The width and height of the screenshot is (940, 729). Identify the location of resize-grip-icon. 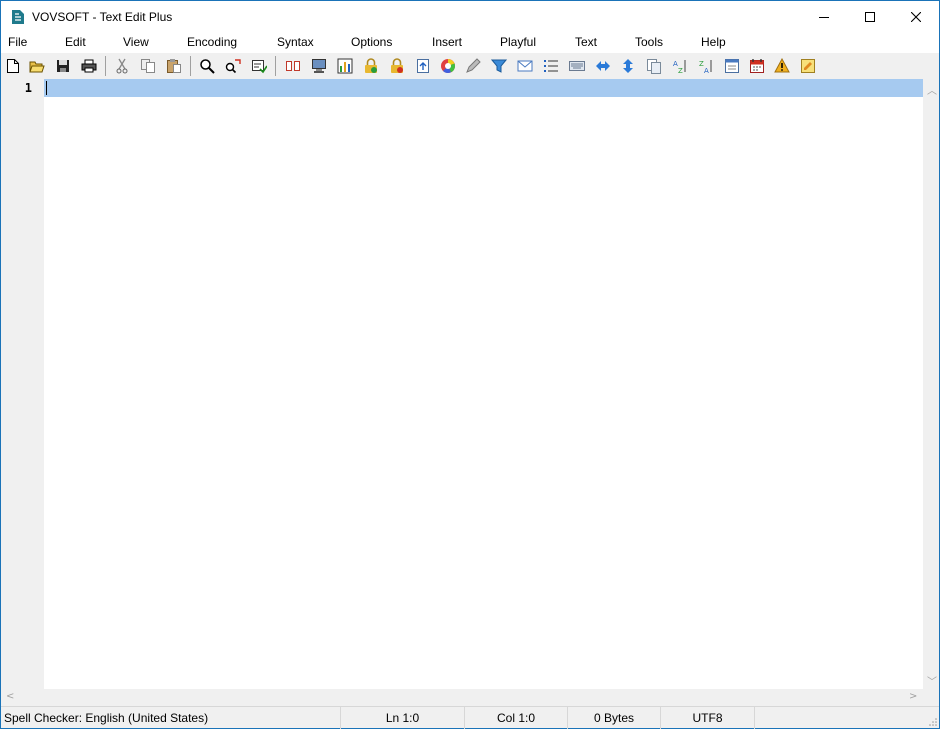
(933, 722).